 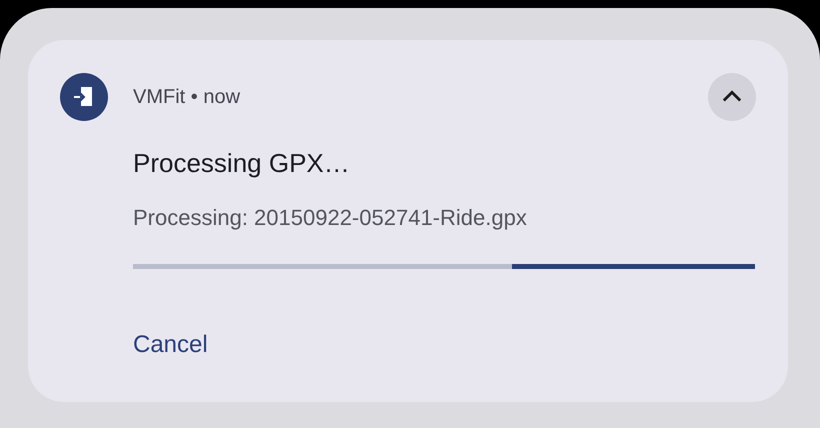 I want to click on notification-text: Processing: 20150922-052741-Ride.gpx, so click(x=330, y=218).